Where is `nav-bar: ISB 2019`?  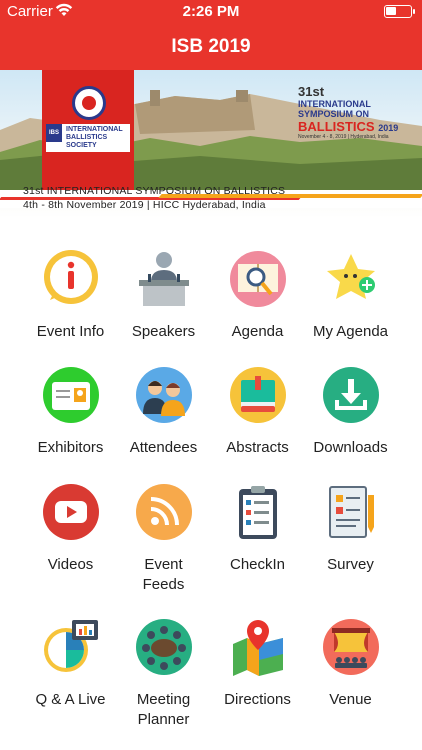
nav-bar: ISB 2019 is located at coordinates (211, 47).